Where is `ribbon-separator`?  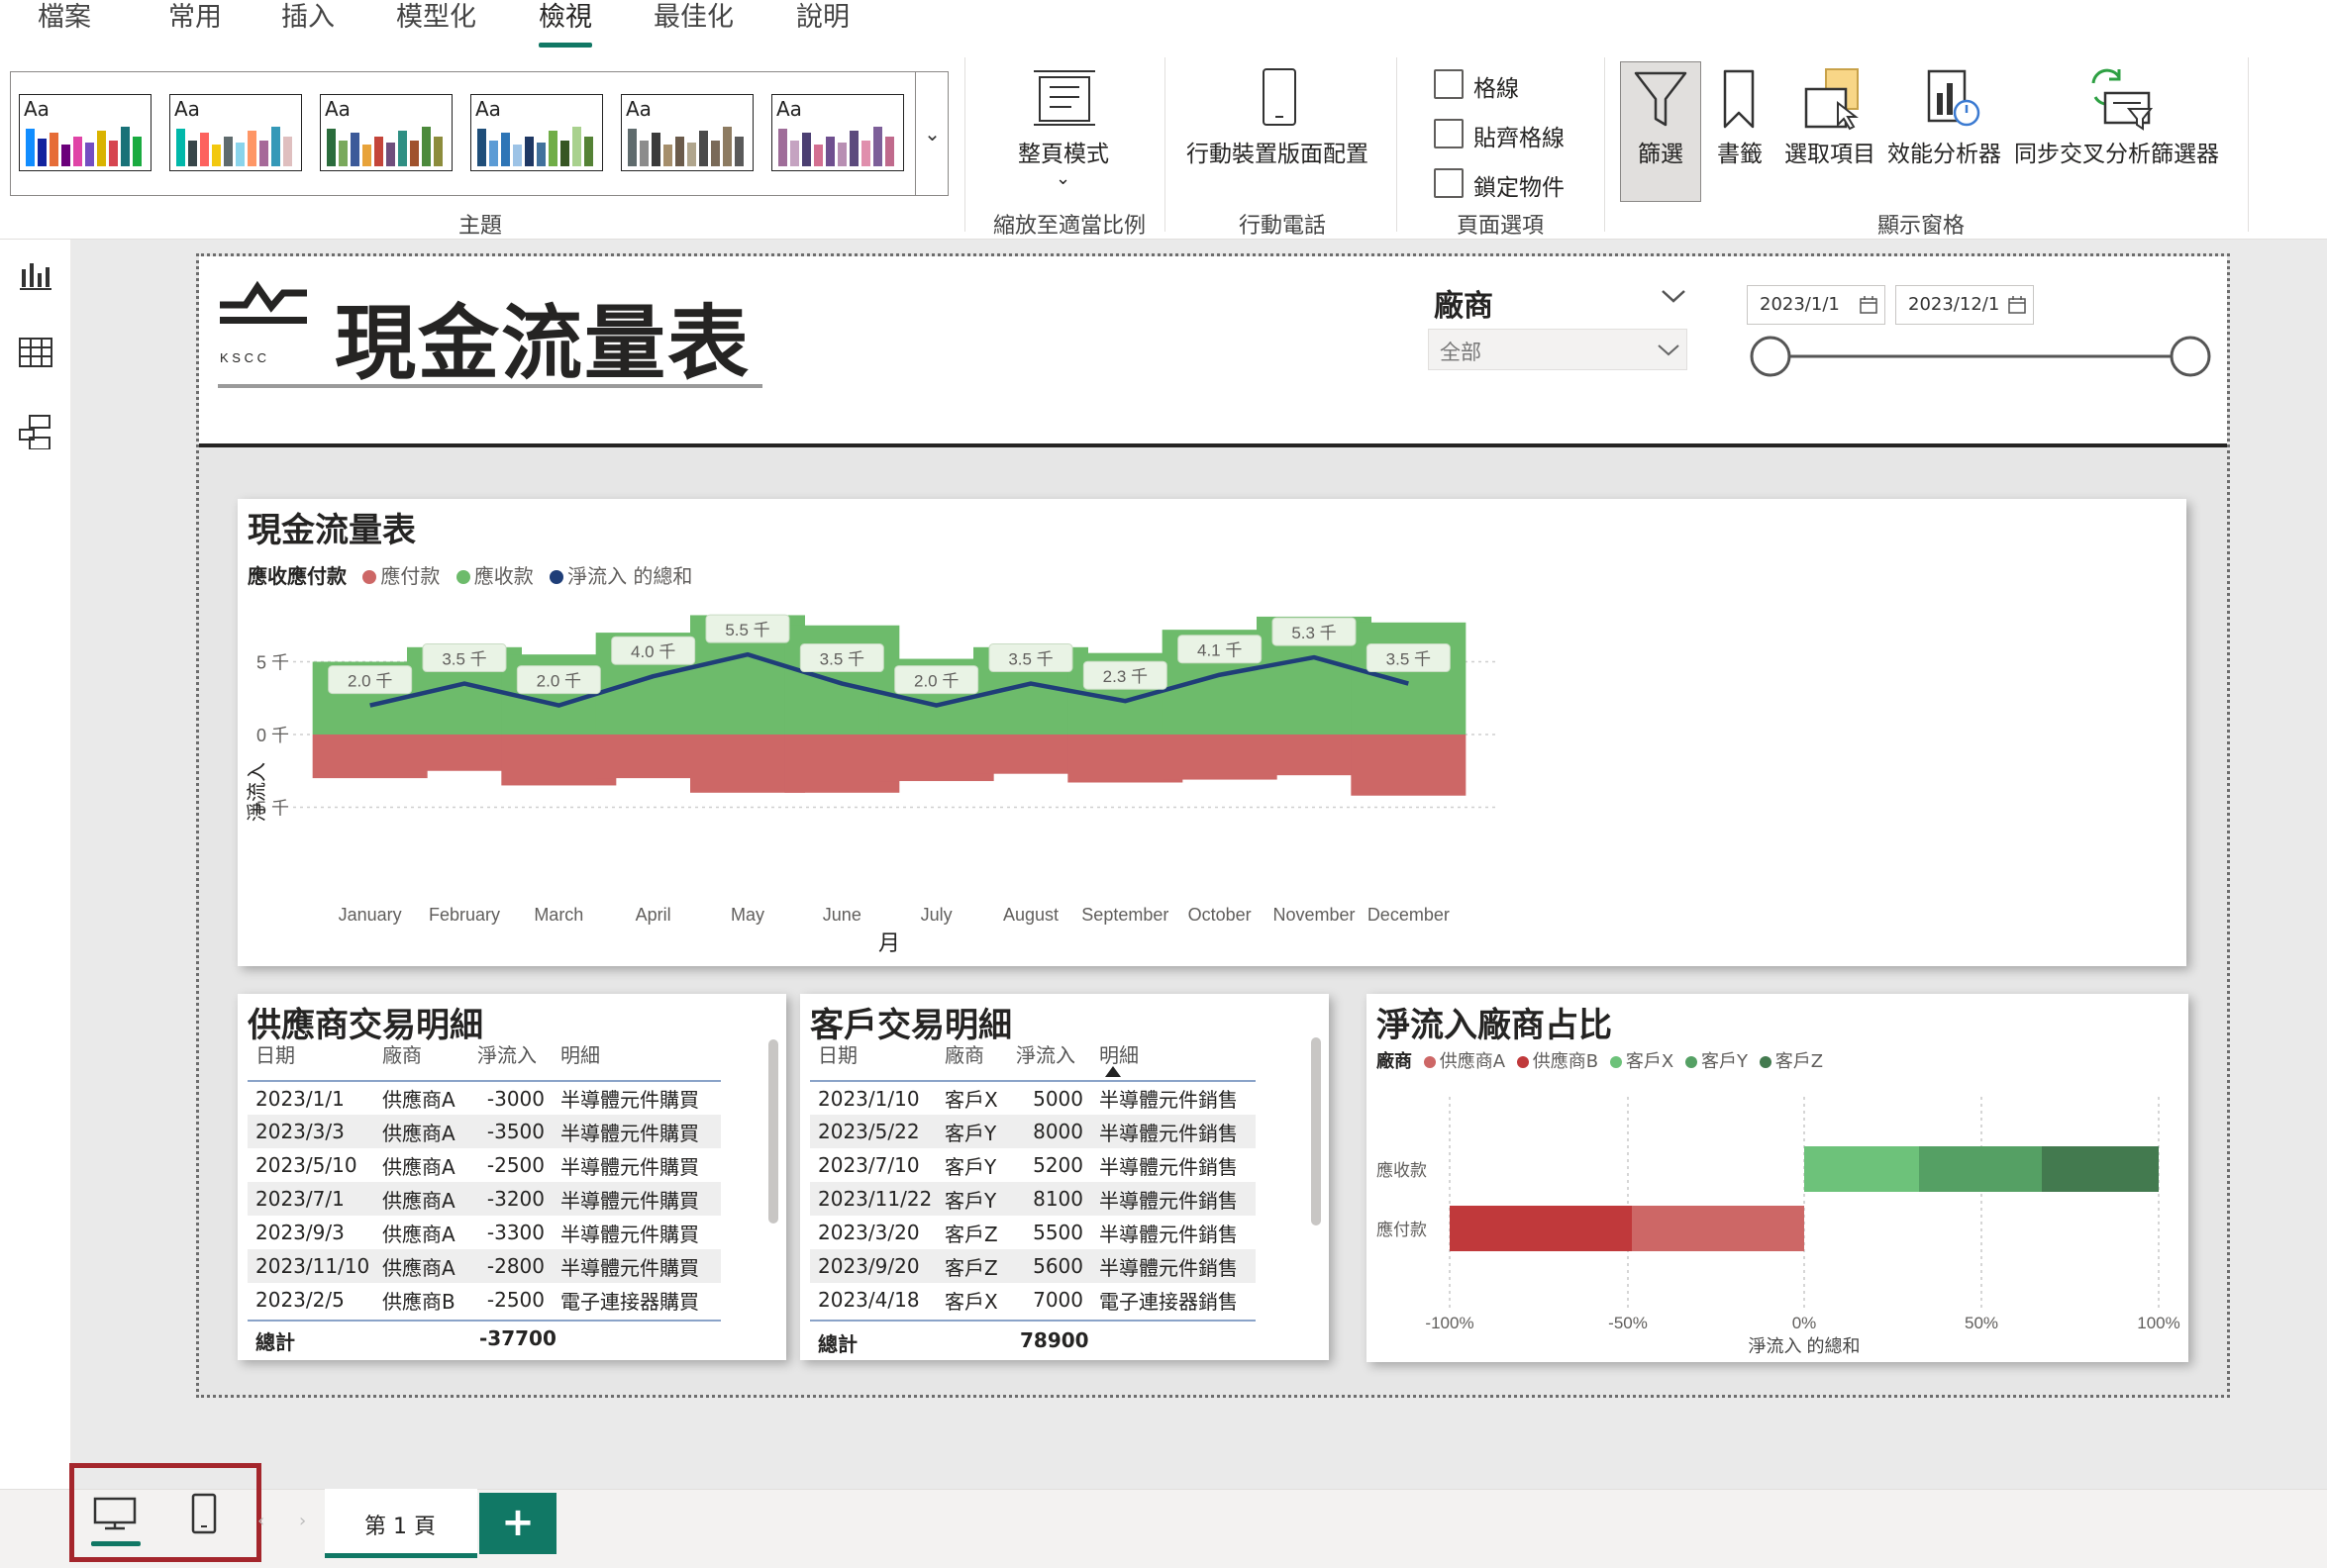 ribbon-separator is located at coordinates (1164, 144).